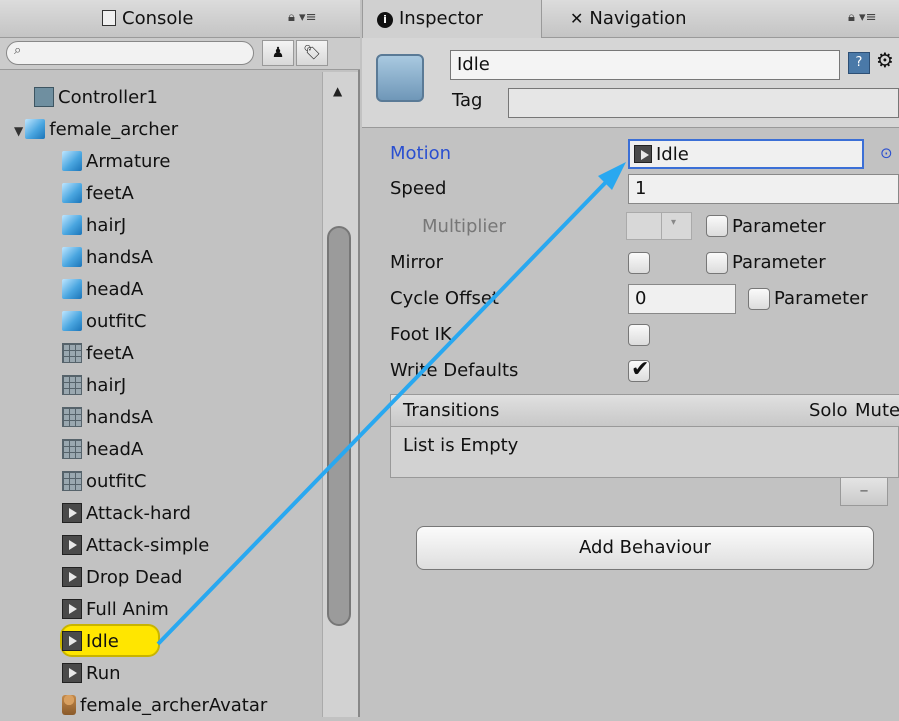 The image size is (899, 721). I want to click on object-picker-icon: ⊙, so click(886, 153).